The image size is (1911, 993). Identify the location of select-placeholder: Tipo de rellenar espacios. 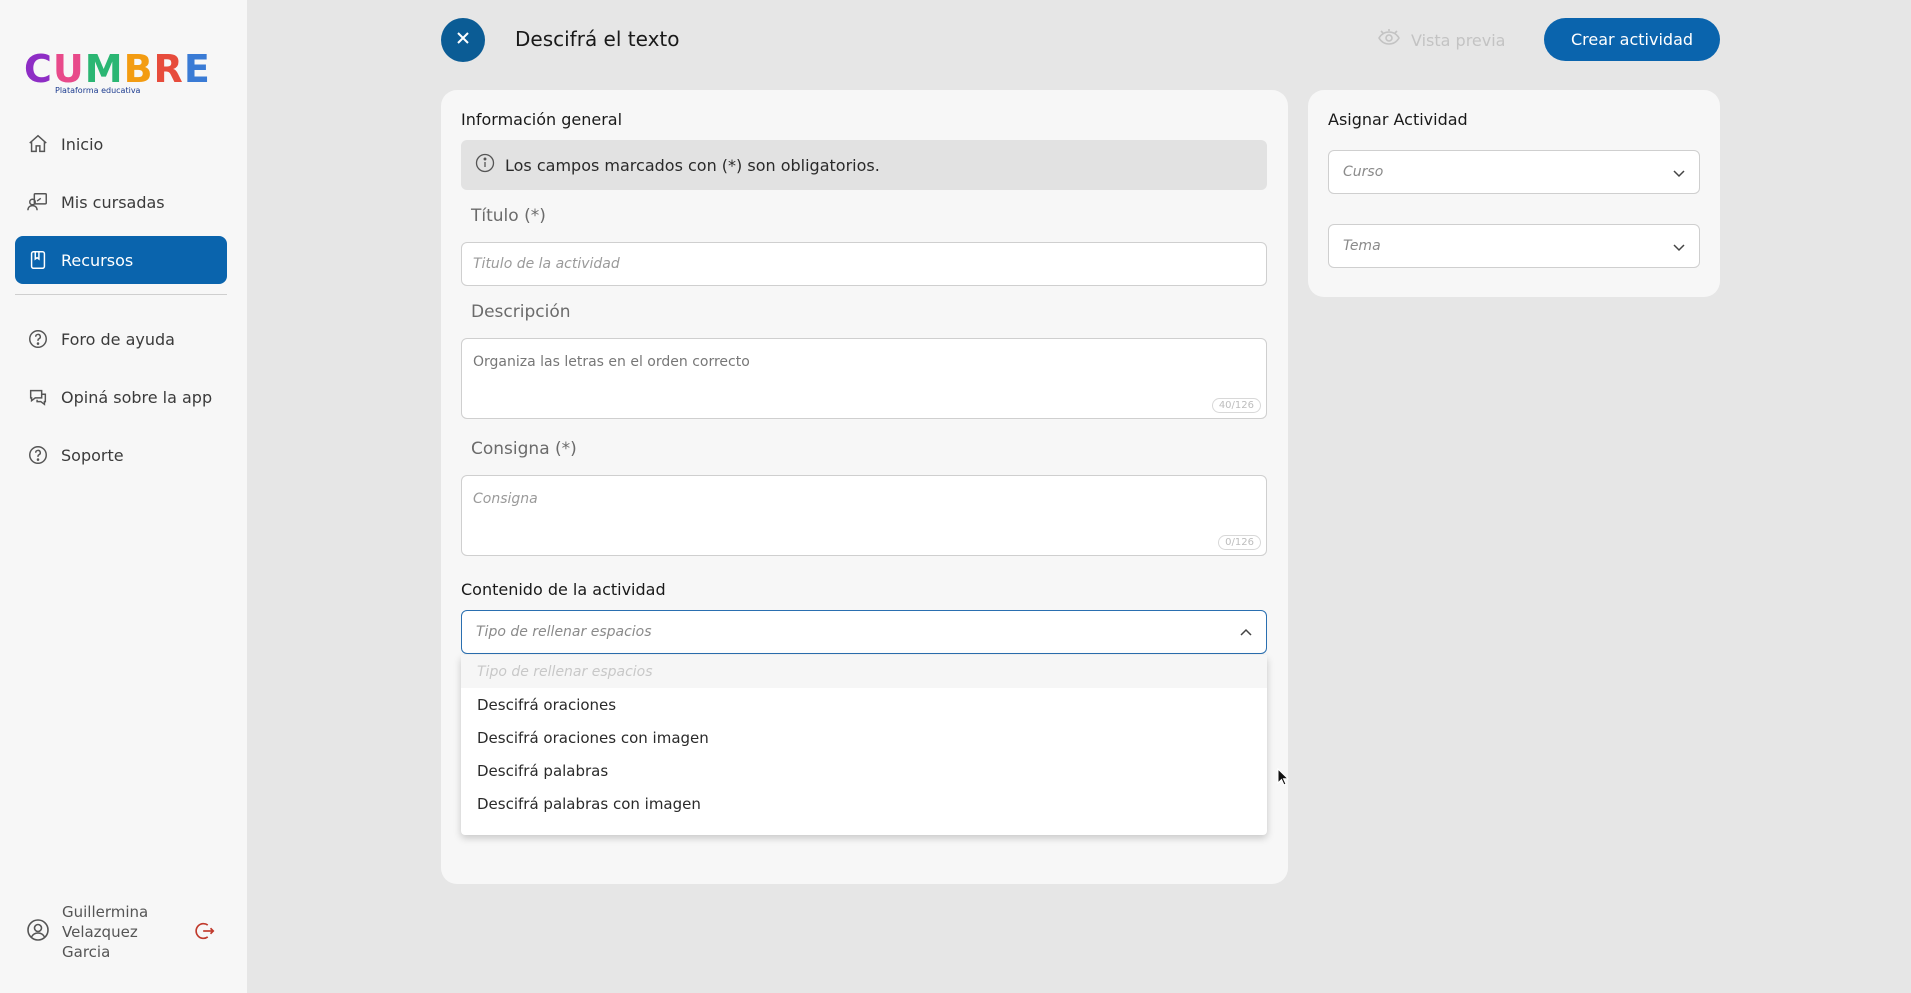
(564, 632).